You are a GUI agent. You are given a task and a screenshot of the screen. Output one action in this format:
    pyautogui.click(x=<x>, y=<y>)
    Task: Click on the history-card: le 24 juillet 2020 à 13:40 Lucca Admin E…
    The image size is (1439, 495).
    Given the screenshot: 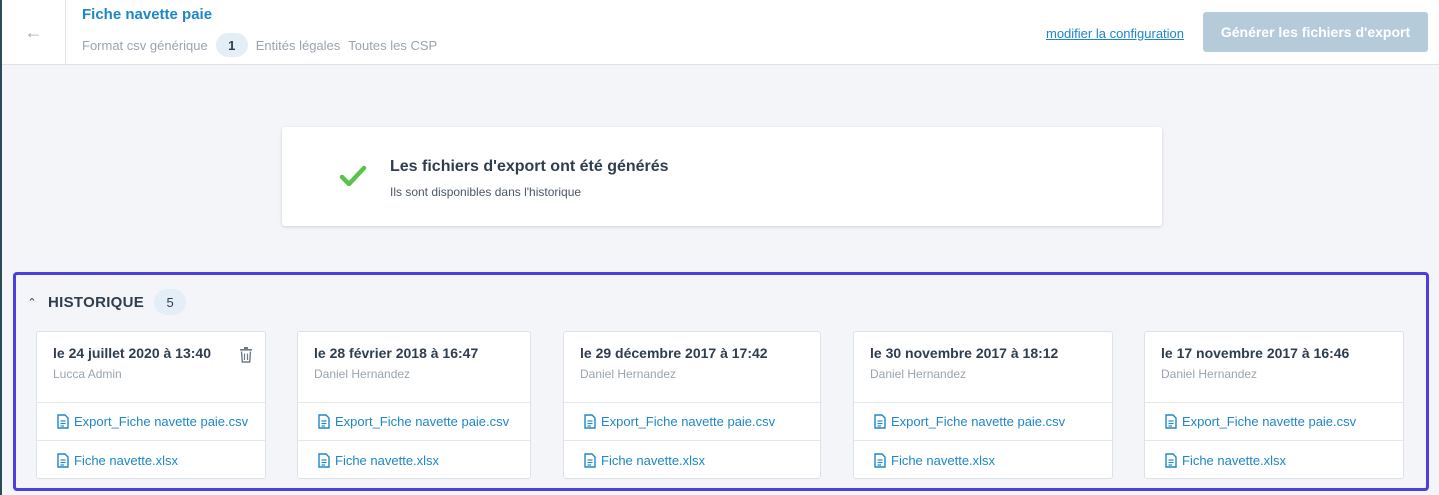 What is the action you would take?
    pyautogui.click(x=151, y=405)
    